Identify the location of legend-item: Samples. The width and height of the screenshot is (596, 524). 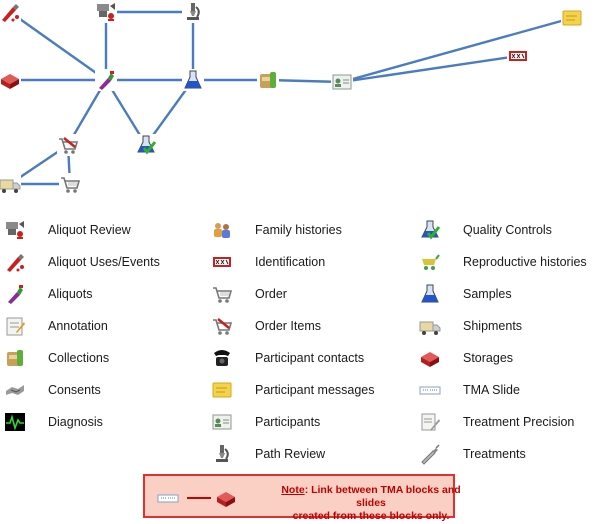
(507, 294).